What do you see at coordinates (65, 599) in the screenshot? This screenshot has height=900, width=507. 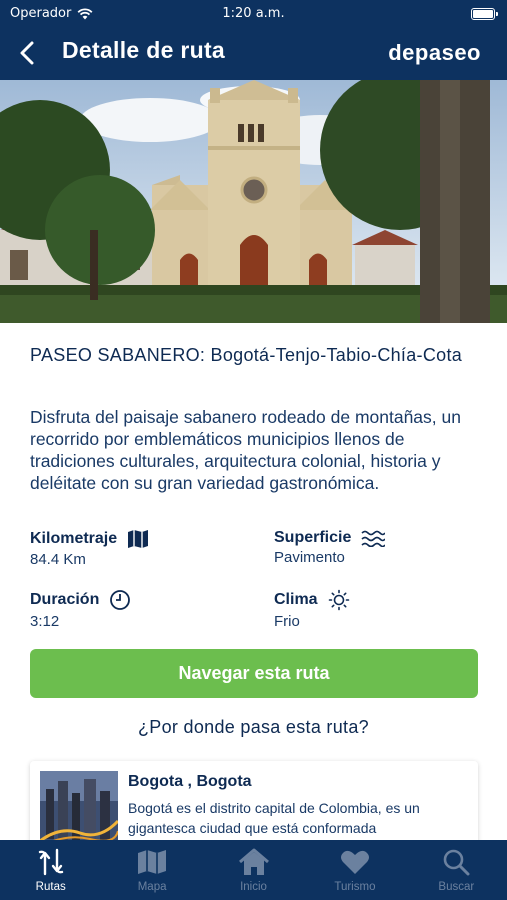 I see `stat-label: Duración` at bounding box center [65, 599].